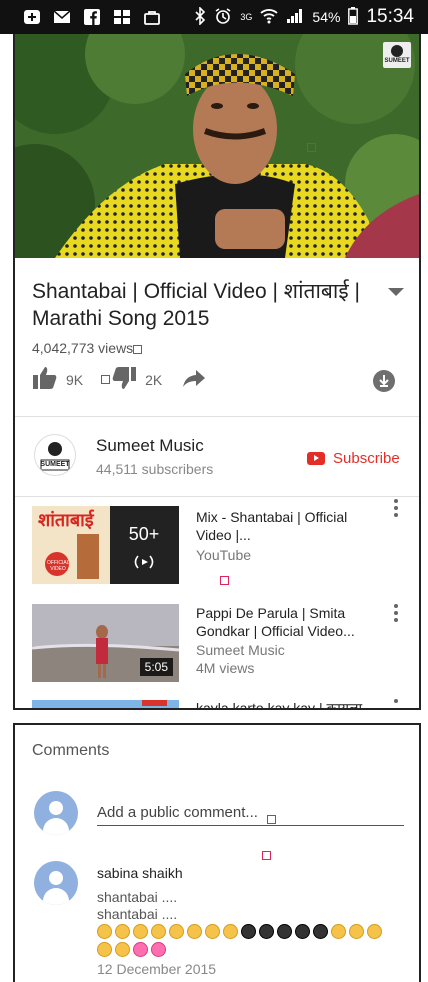 This screenshot has width=428, height=982. Describe the element at coordinates (124, 379) in the screenshot. I see `thumbs-down-icon` at that location.